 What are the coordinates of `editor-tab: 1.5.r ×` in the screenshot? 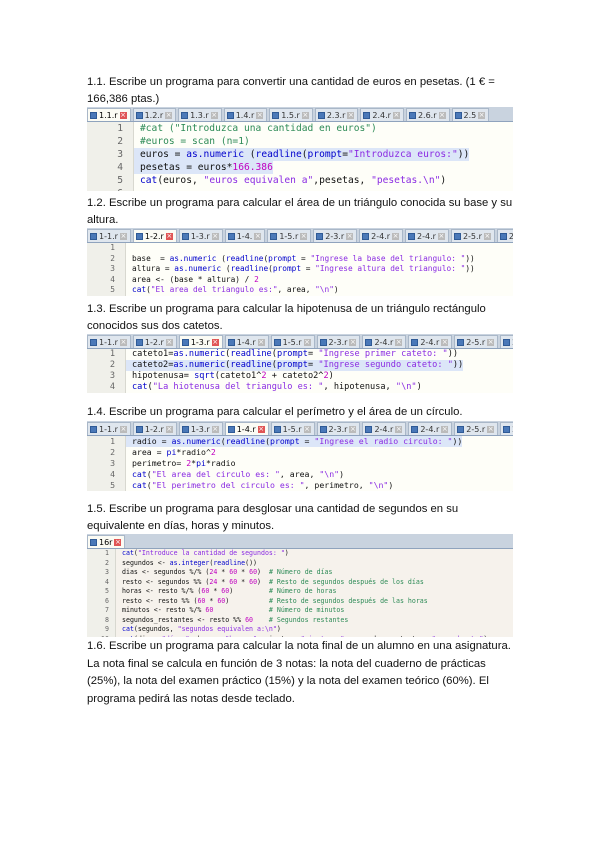 It's located at (291, 114).